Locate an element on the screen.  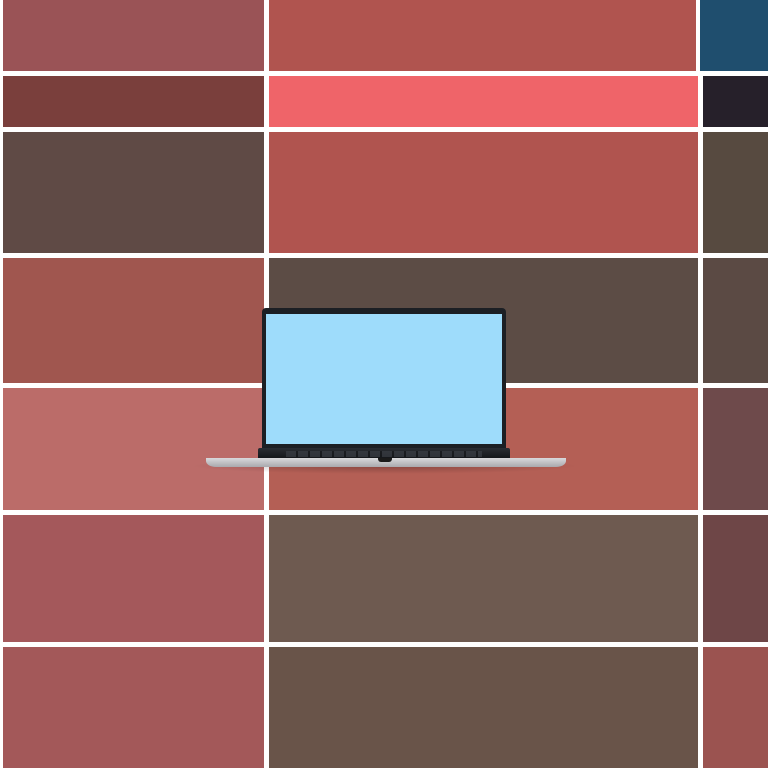
laptop is located at coordinates (386, 390).